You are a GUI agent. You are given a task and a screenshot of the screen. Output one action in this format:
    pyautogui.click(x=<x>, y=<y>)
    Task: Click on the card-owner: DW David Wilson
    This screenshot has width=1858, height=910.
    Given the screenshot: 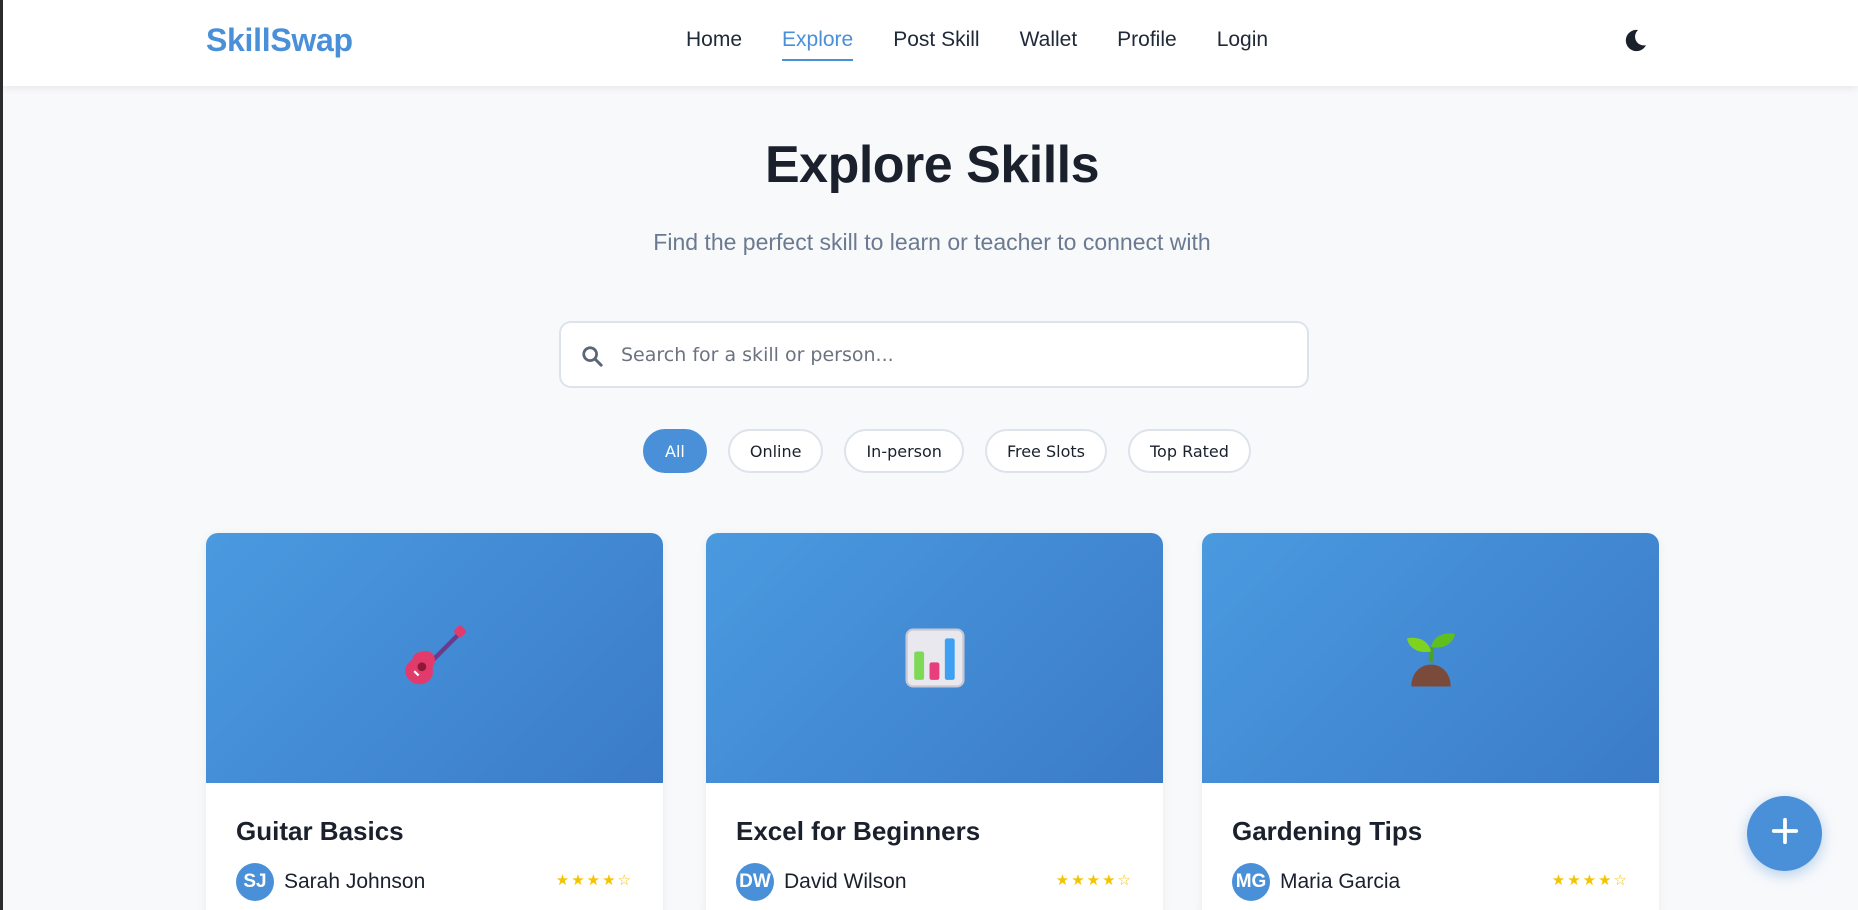 What is the action you would take?
    pyautogui.click(x=821, y=882)
    